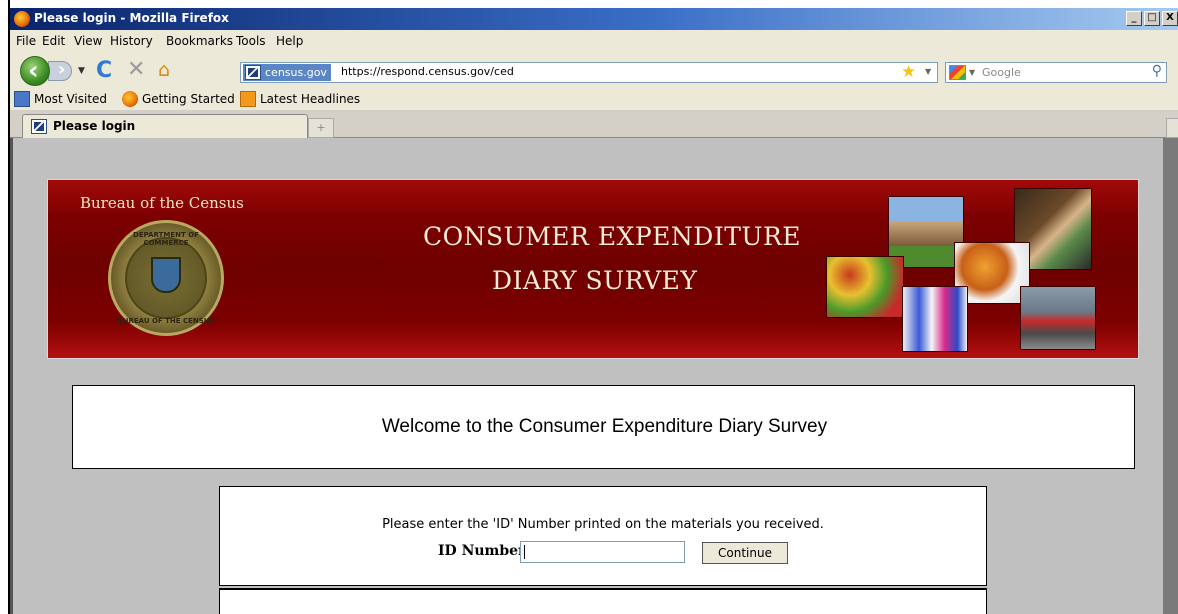 This screenshot has width=1178, height=614. Describe the element at coordinates (589, 4) in the screenshot. I see `screen-top-edge` at that location.